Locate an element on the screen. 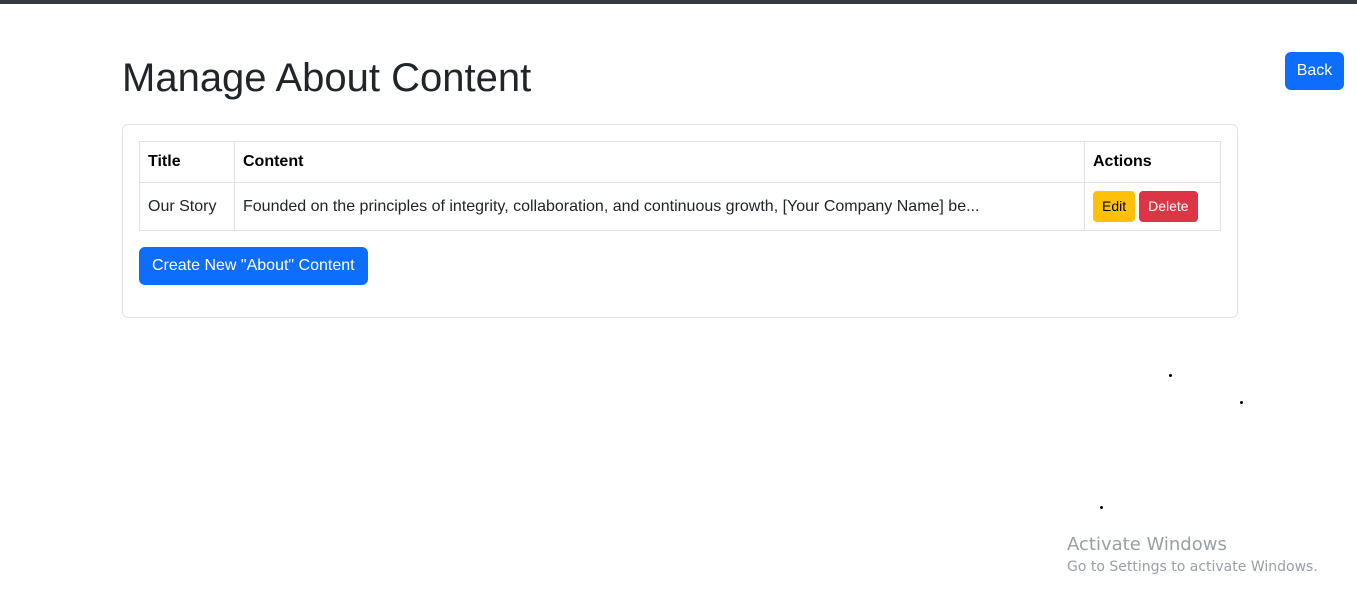  delete-button: Delete is located at coordinates (1168, 206).